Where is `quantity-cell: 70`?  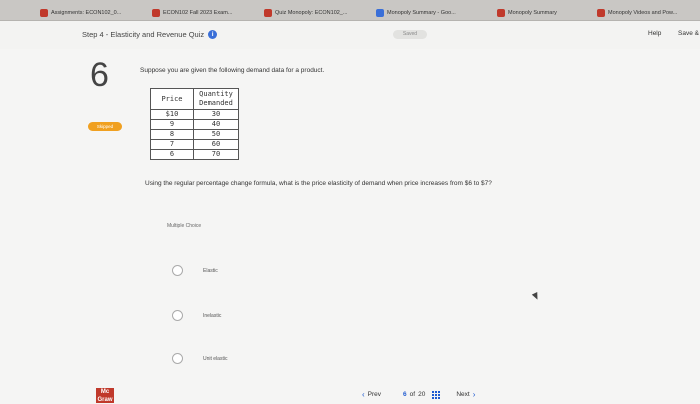
quantity-cell: 70 is located at coordinates (216, 154).